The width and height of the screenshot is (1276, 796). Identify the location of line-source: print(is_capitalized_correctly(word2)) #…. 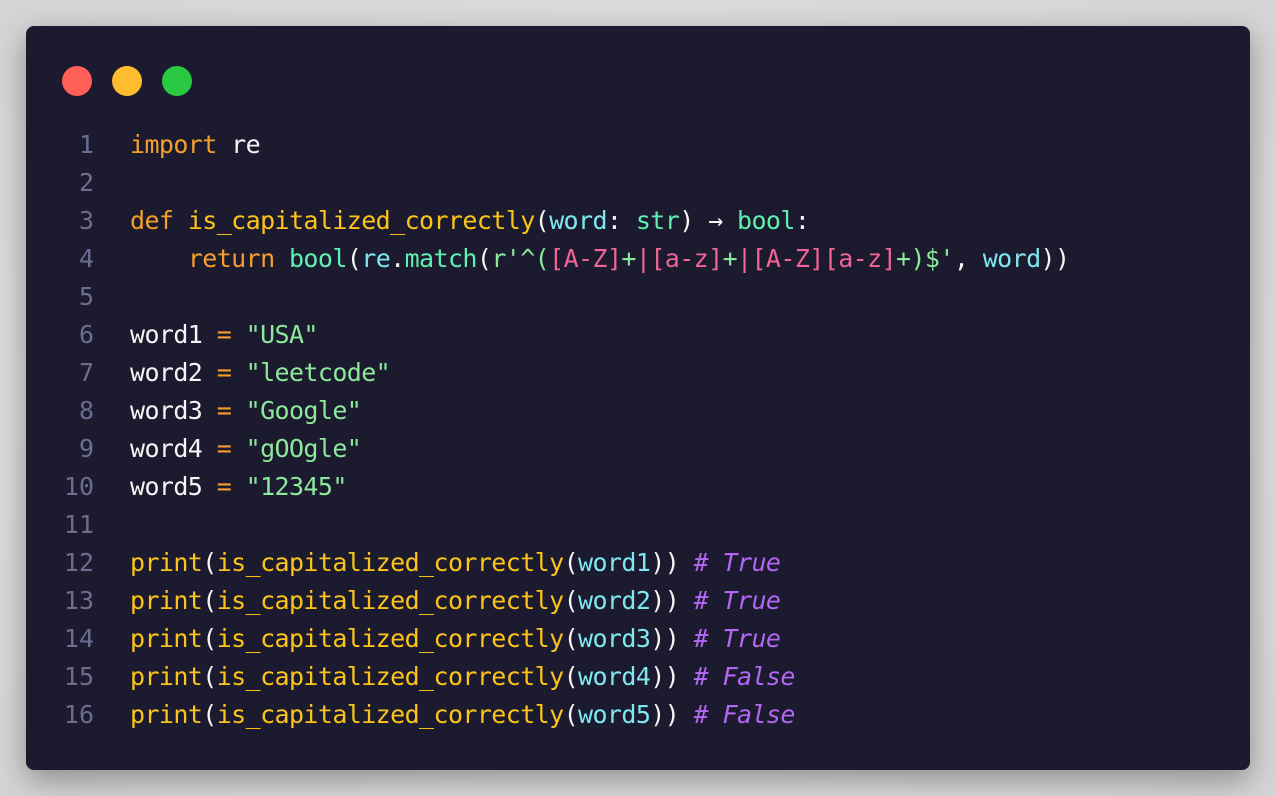
(455, 601).